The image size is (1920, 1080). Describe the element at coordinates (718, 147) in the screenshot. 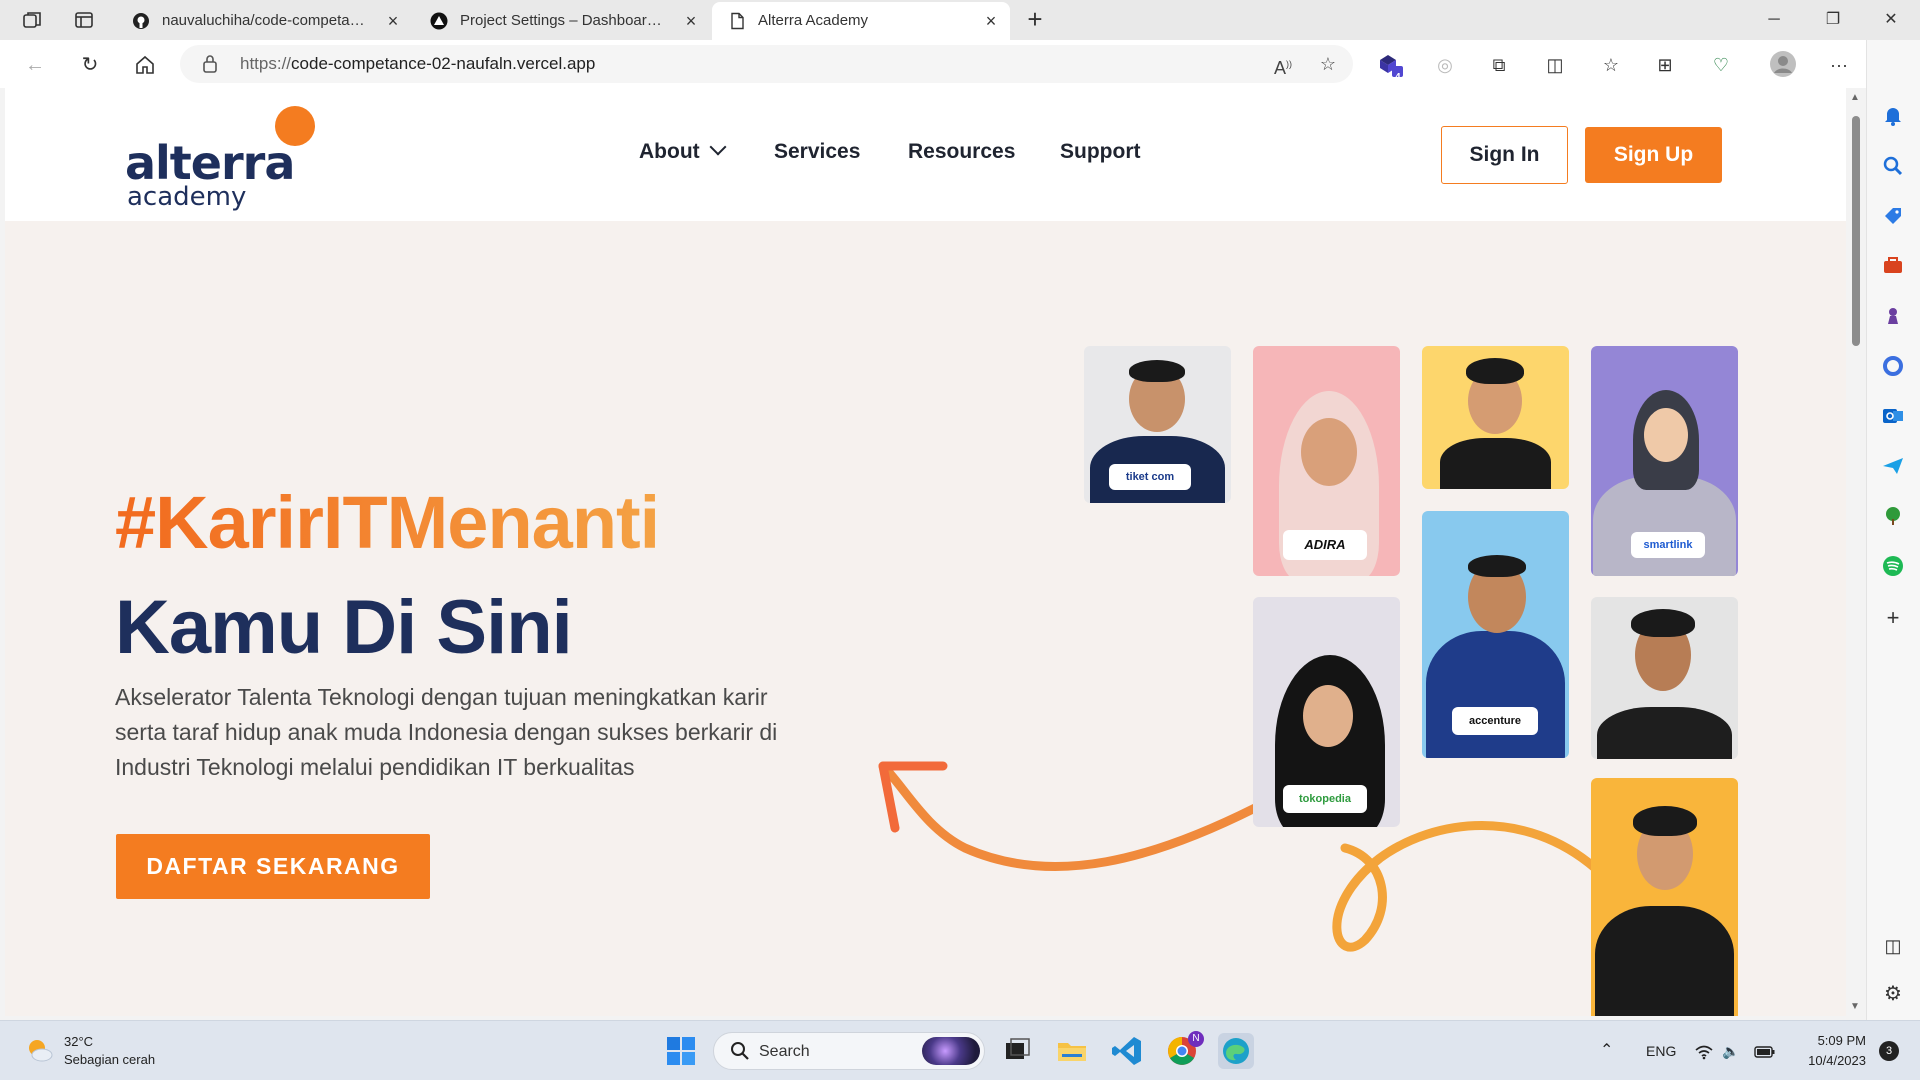

I see `chevron-down-icon` at that location.